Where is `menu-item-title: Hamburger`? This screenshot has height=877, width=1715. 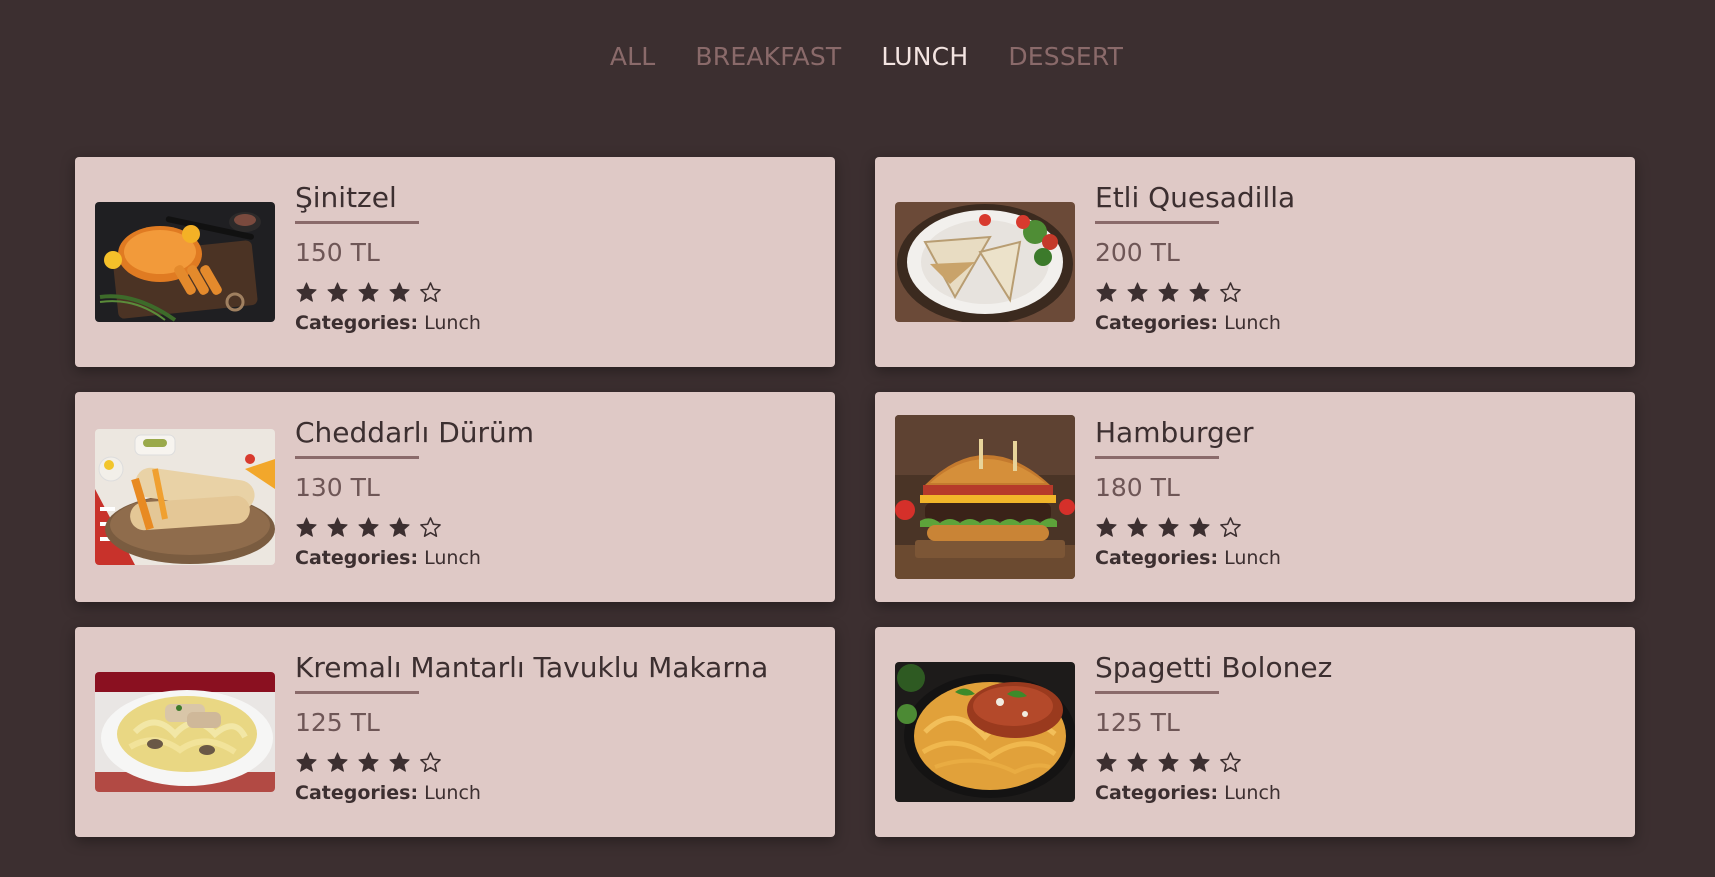
menu-item-title: Hamburger is located at coordinates (1174, 432).